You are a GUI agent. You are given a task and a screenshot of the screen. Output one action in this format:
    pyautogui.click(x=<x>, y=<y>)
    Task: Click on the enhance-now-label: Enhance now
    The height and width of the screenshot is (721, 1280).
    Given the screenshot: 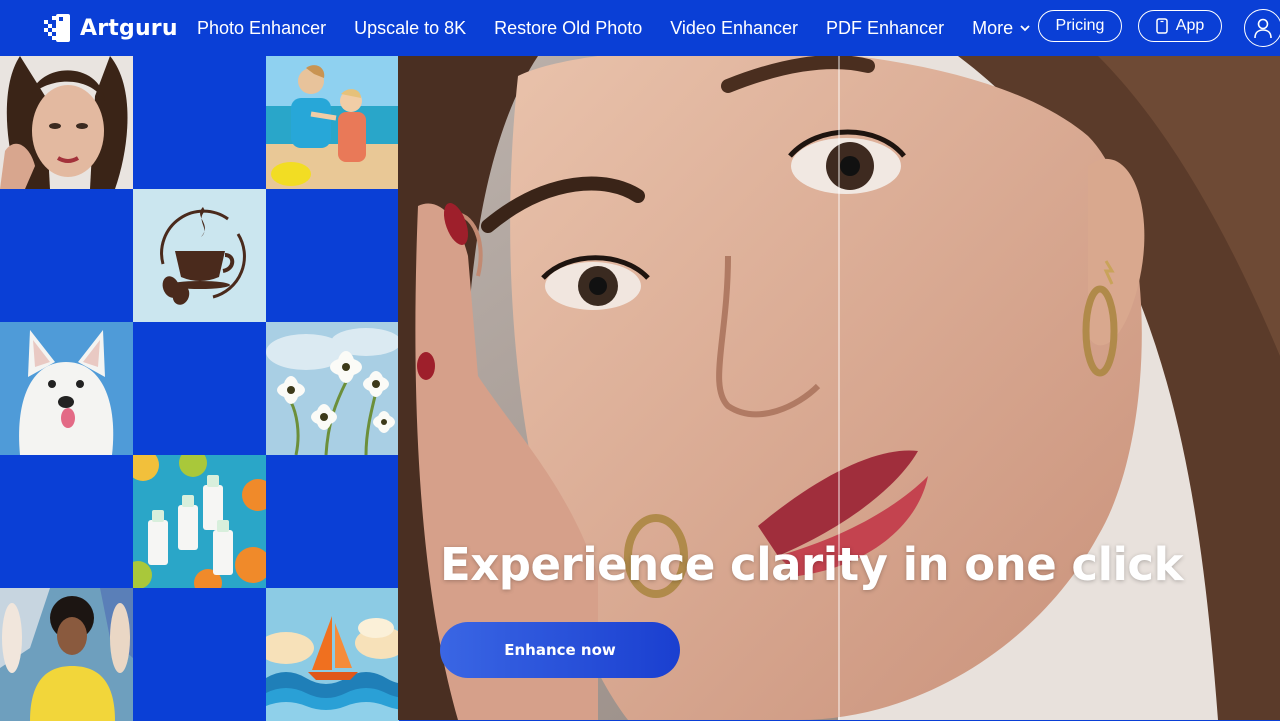 What is the action you would take?
    pyautogui.click(x=560, y=650)
    